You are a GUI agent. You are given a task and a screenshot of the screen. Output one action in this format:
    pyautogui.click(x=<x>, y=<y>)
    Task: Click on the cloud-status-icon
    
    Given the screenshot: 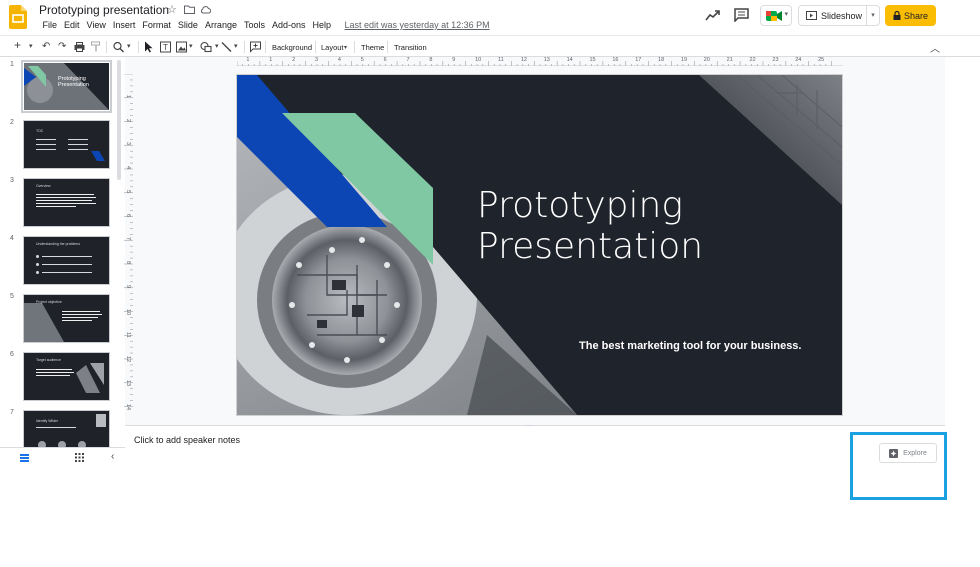 What is the action you would take?
    pyautogui.click(x=205, y=9)
    